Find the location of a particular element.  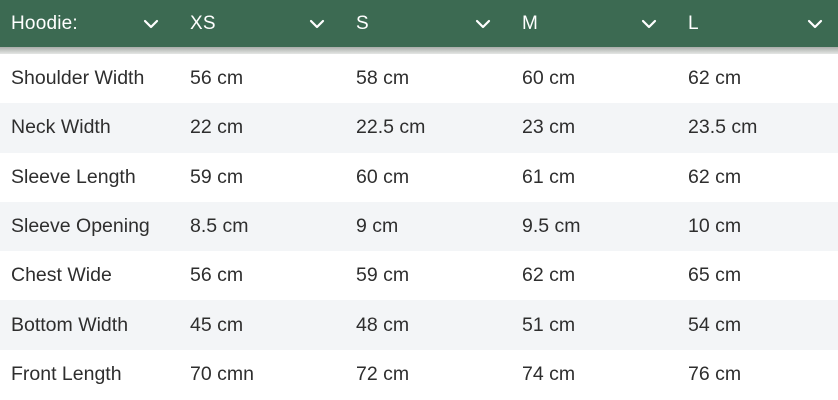

table-cell: 74 cm is located at coordinates (549, 373).